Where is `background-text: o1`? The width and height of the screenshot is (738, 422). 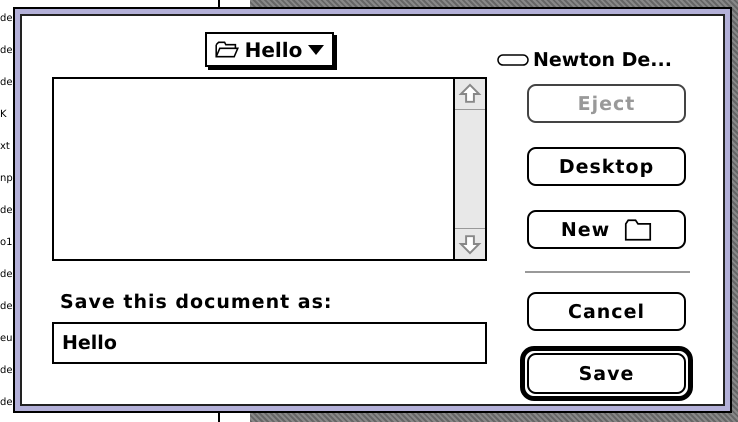 background-text: o1 is located at coordinates (6, 243).